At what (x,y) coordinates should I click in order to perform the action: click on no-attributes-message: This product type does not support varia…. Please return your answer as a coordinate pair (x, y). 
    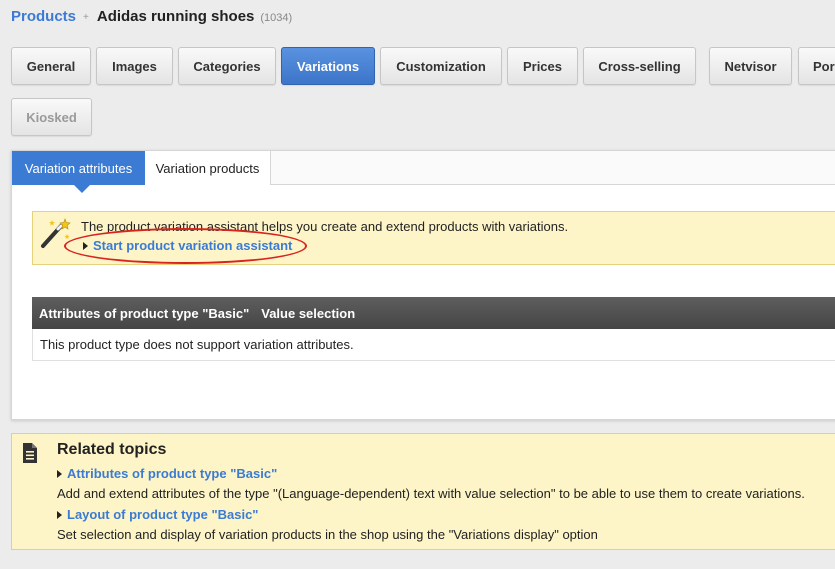
    Looking at the image, I should click on (197, 344).